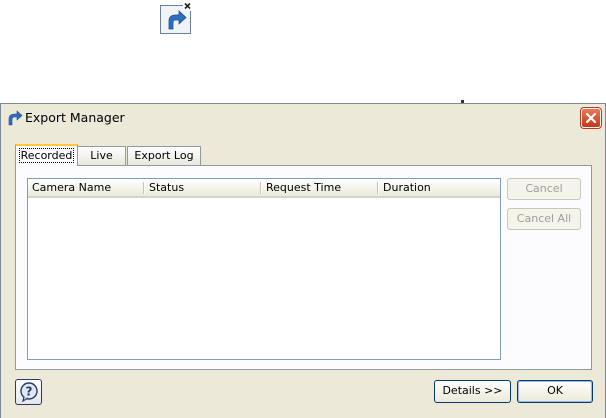 The height and width of the screenshot is (418, 606). Describe the element at coordinates (203, 187) in the screenshot. I see `column-header-status: Status` at that location.